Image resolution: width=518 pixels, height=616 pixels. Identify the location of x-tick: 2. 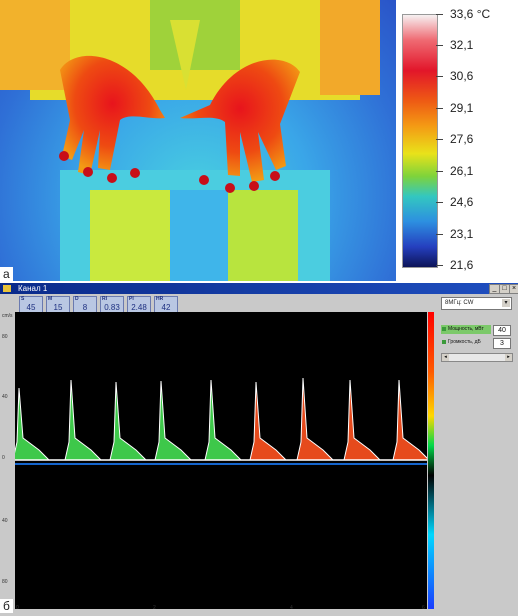
(154, 608).